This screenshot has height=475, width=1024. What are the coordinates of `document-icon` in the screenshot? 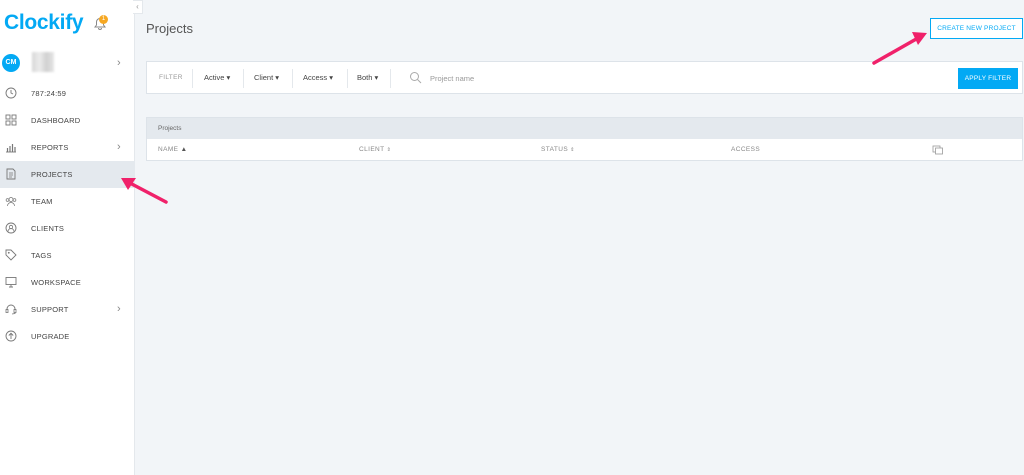 It's located at (11, 174).